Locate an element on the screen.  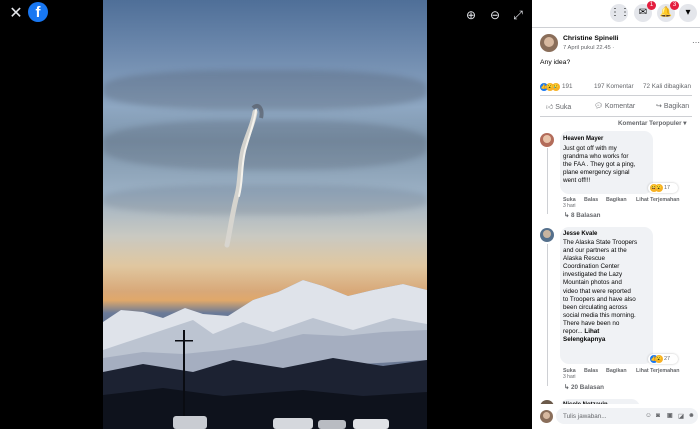
like-label: Suka is located at coordinates (563, 107).